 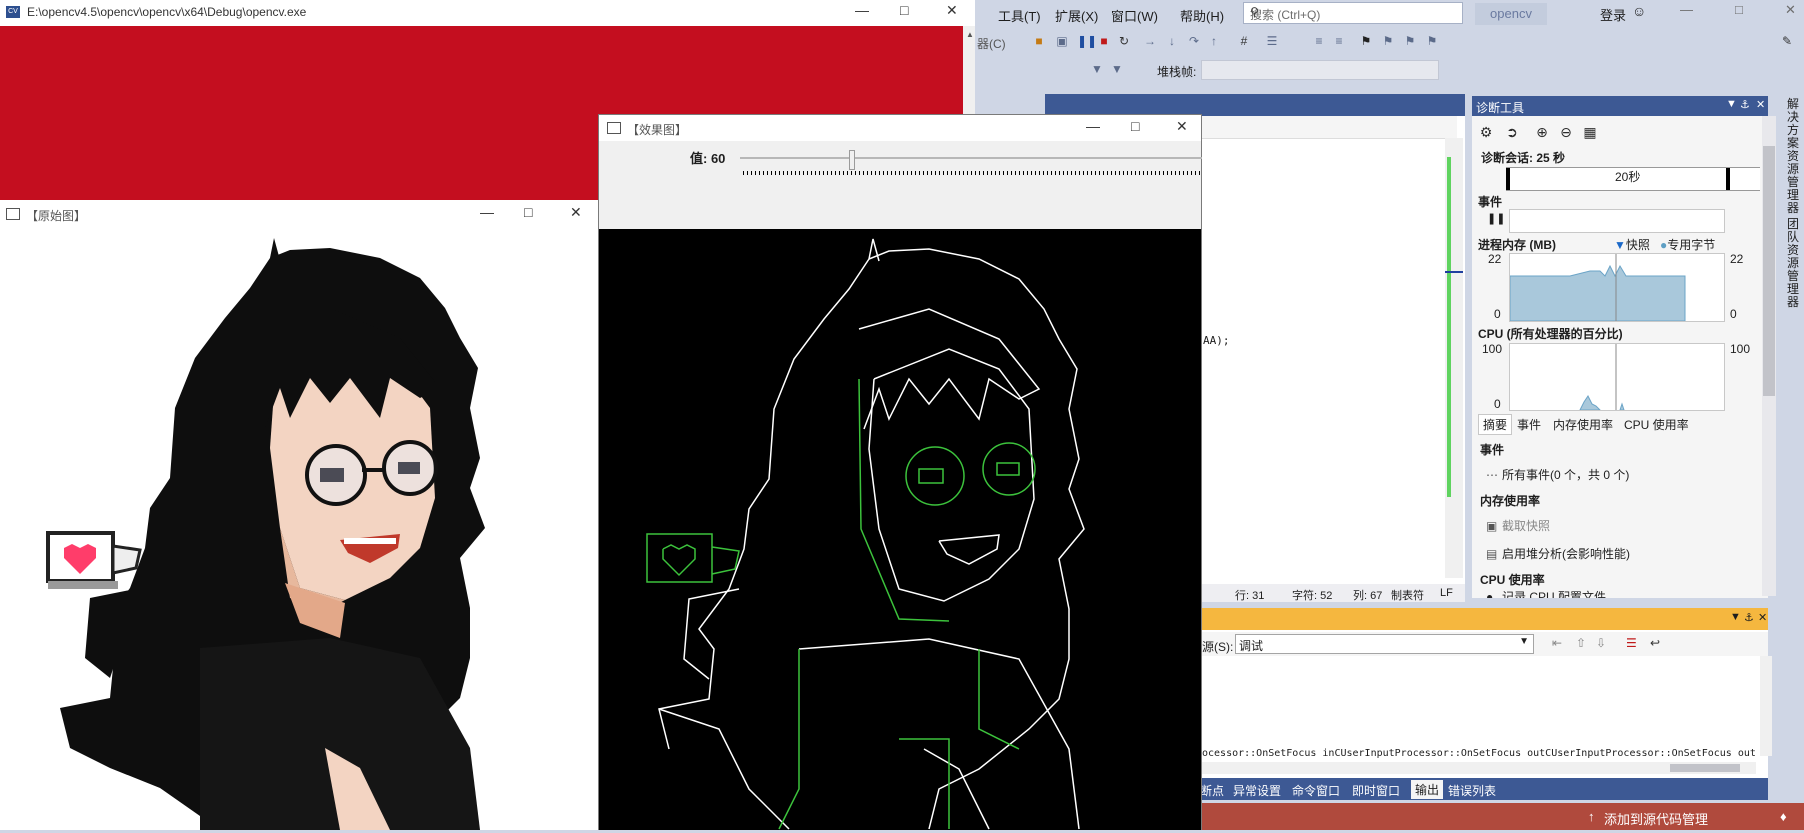 What do you see at coordinates (1410, 41) in the screenshot?
I see `bookmark-next-icon: ⚑` at bounding box center [1410, 41].